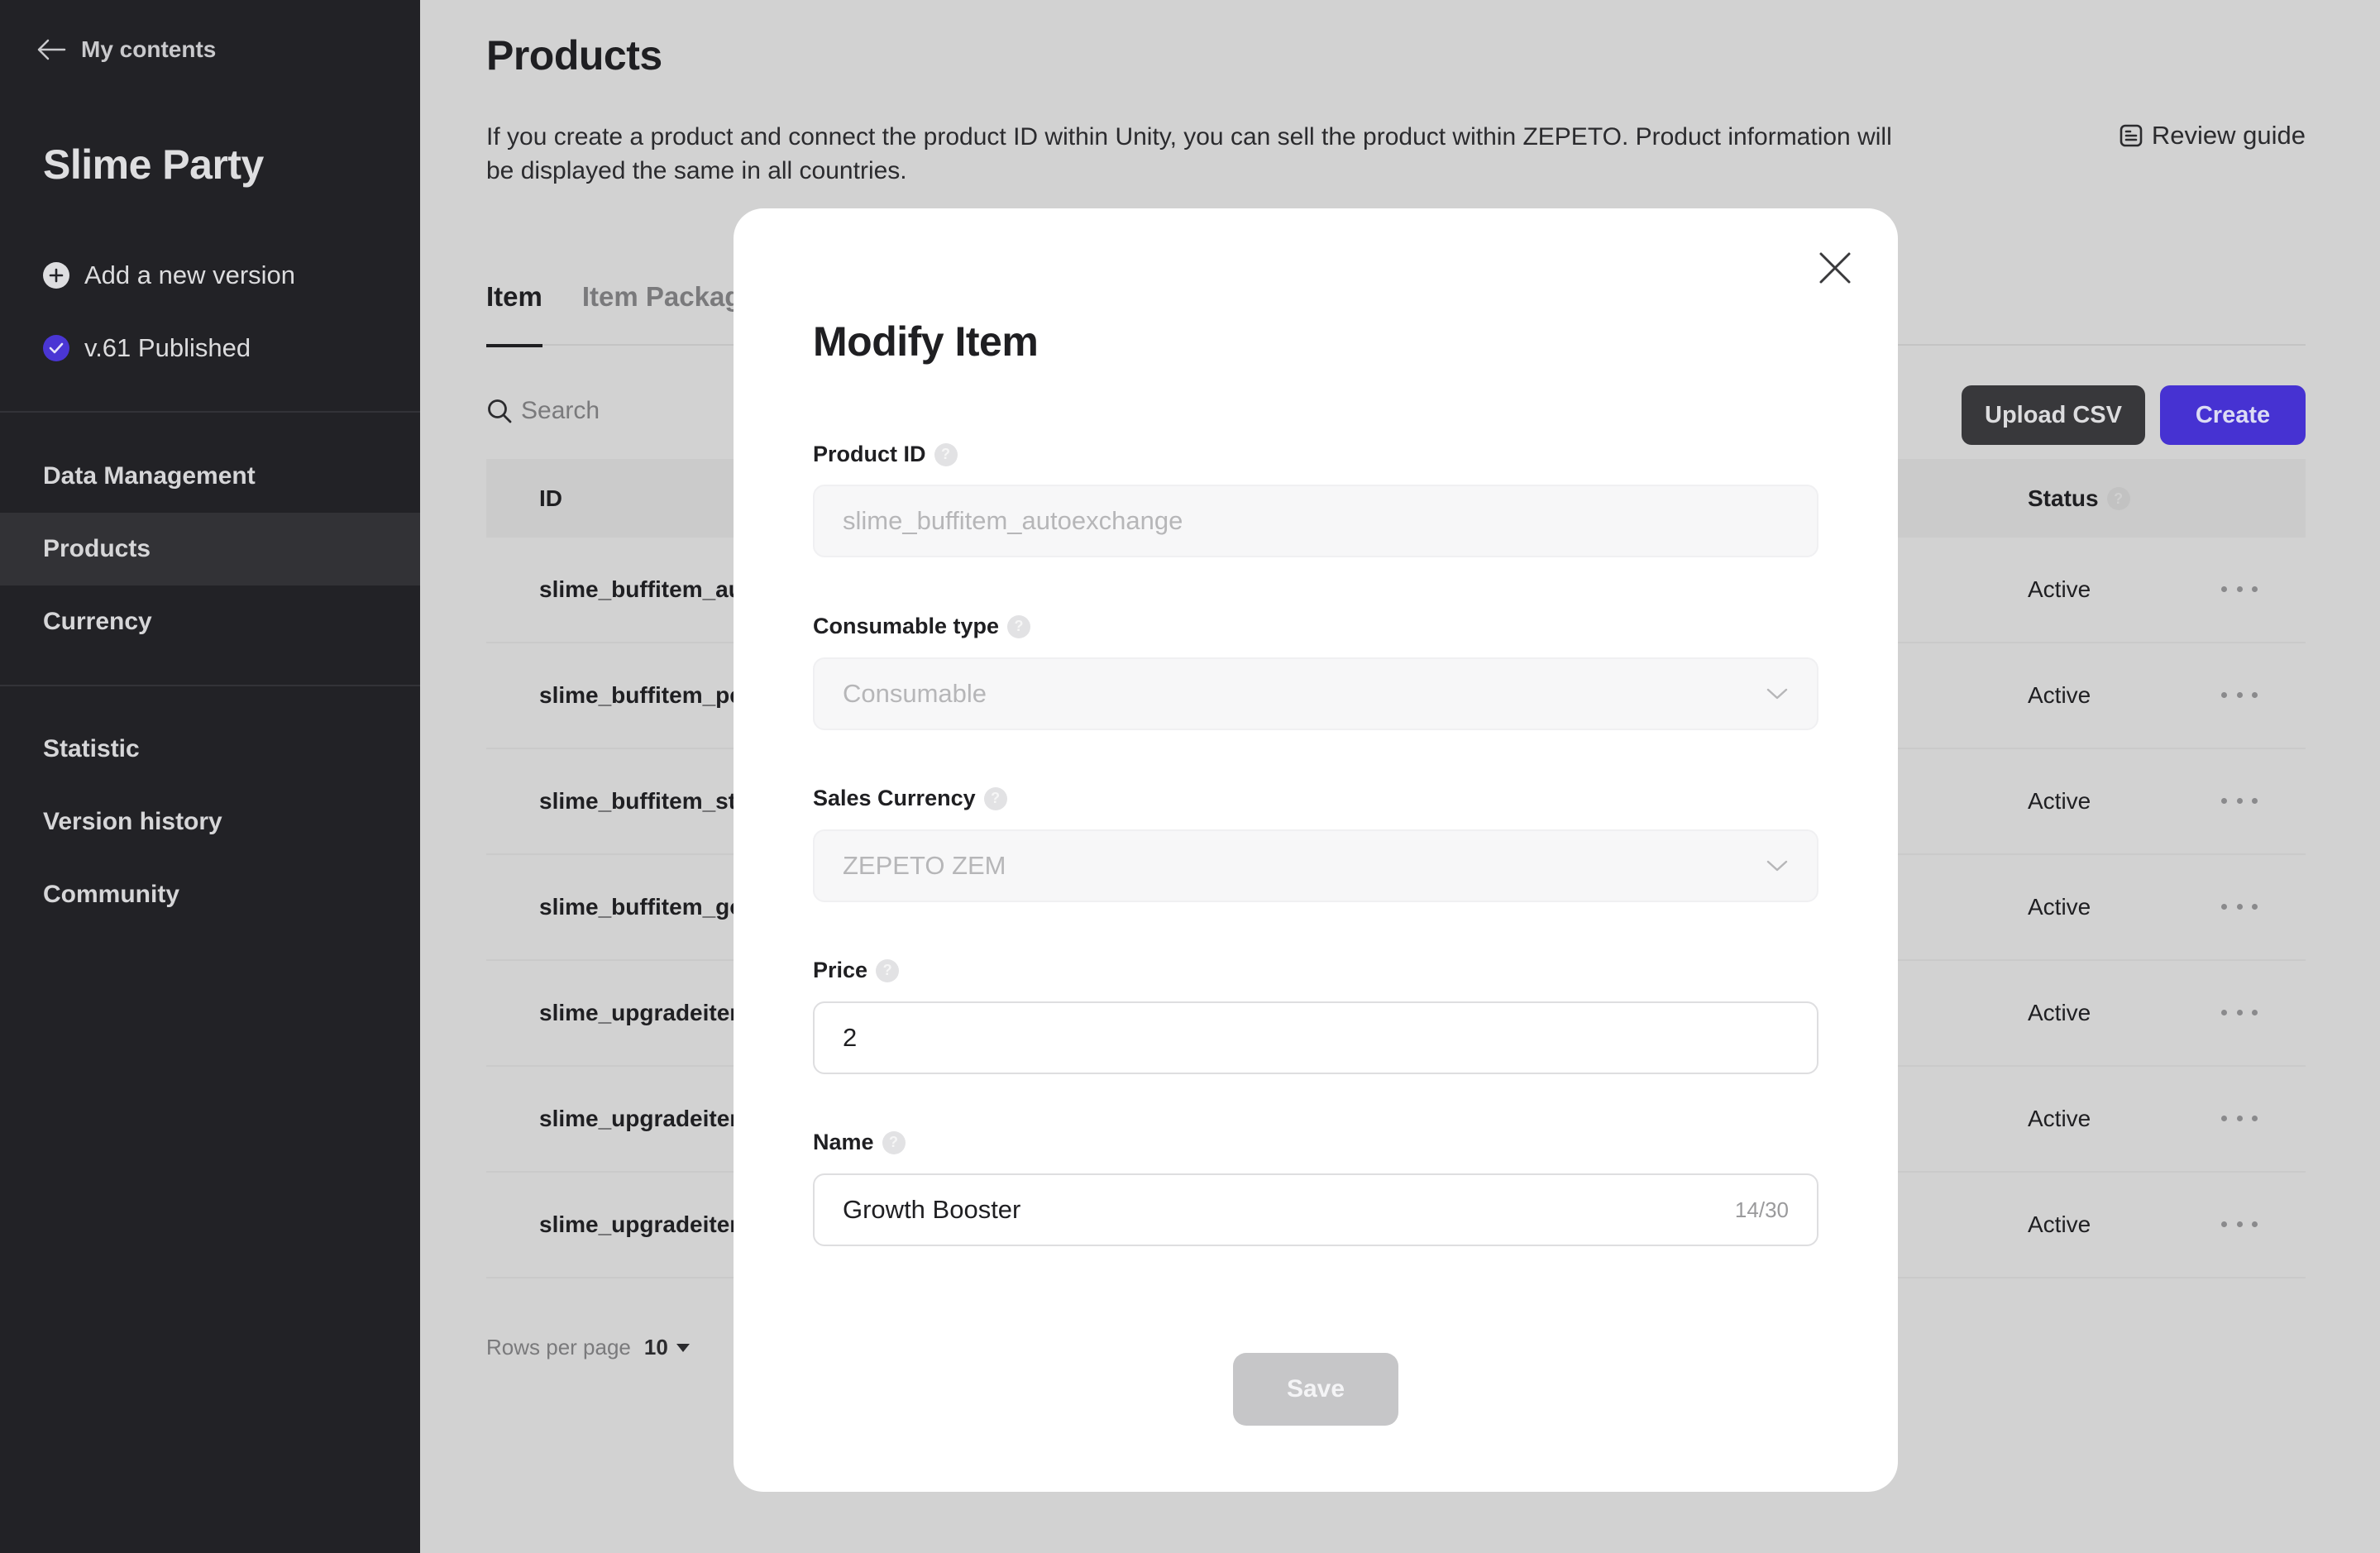 The image size is (2380, 1553). I want to click on consumable-type-value: Consumable, so click(915, 693).